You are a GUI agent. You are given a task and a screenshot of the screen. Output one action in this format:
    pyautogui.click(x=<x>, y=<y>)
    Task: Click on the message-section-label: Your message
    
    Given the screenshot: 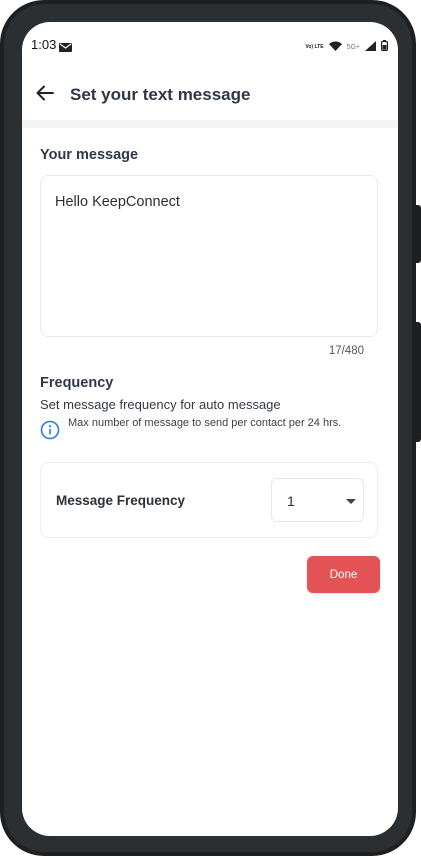 What is the action you would take?
    pyautogui.click(x=89, y=155)
    